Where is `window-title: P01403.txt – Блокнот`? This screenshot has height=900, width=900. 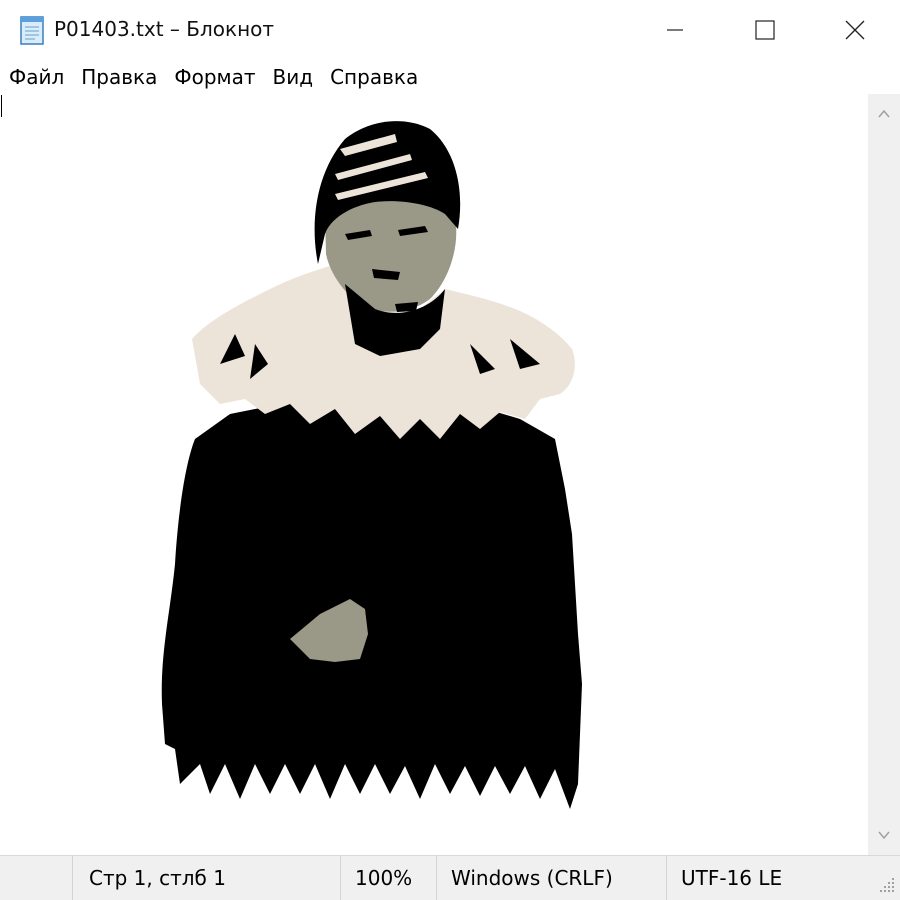
window-title: P01403.txt – Блокнот is located at coordinates (164, 29).